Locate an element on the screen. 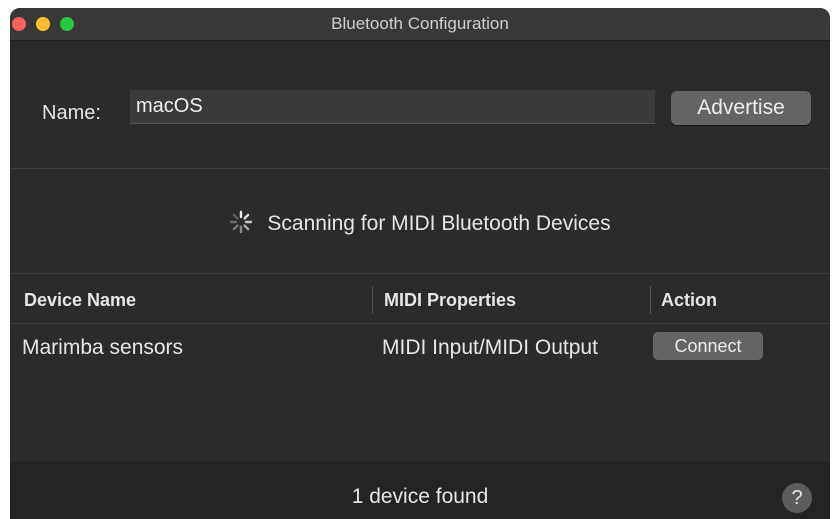  column-header-device-name: Device Name is located at coordinates (80, 300).